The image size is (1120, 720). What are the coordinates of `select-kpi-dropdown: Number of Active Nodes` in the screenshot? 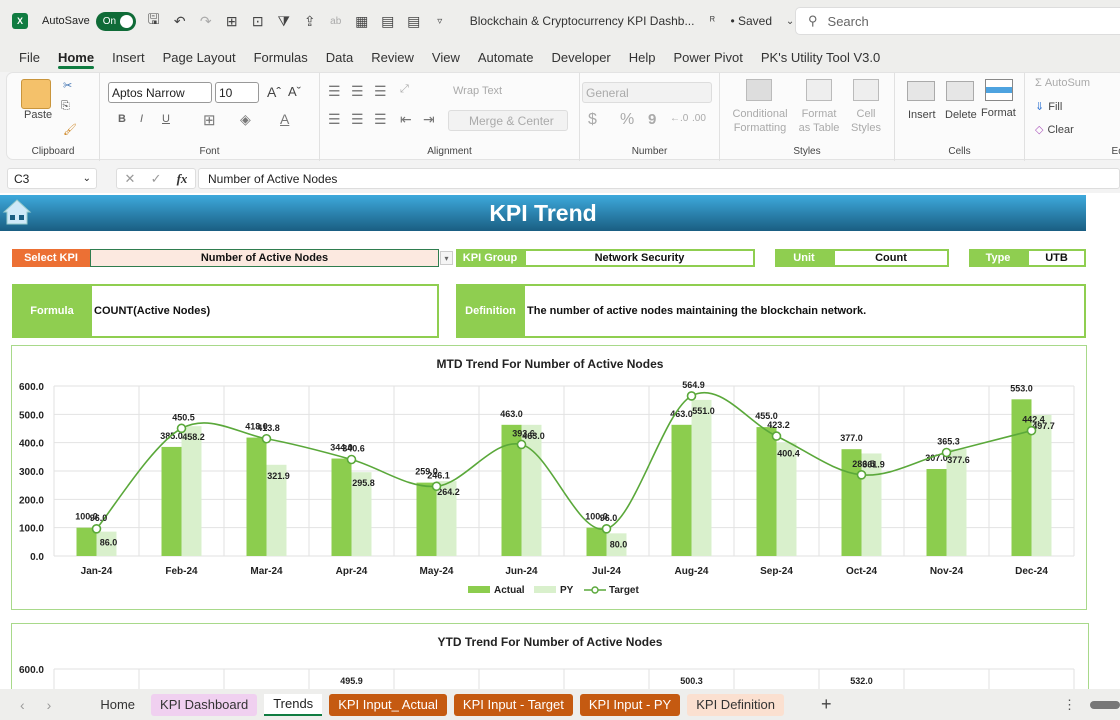 It's located at (264, 258).